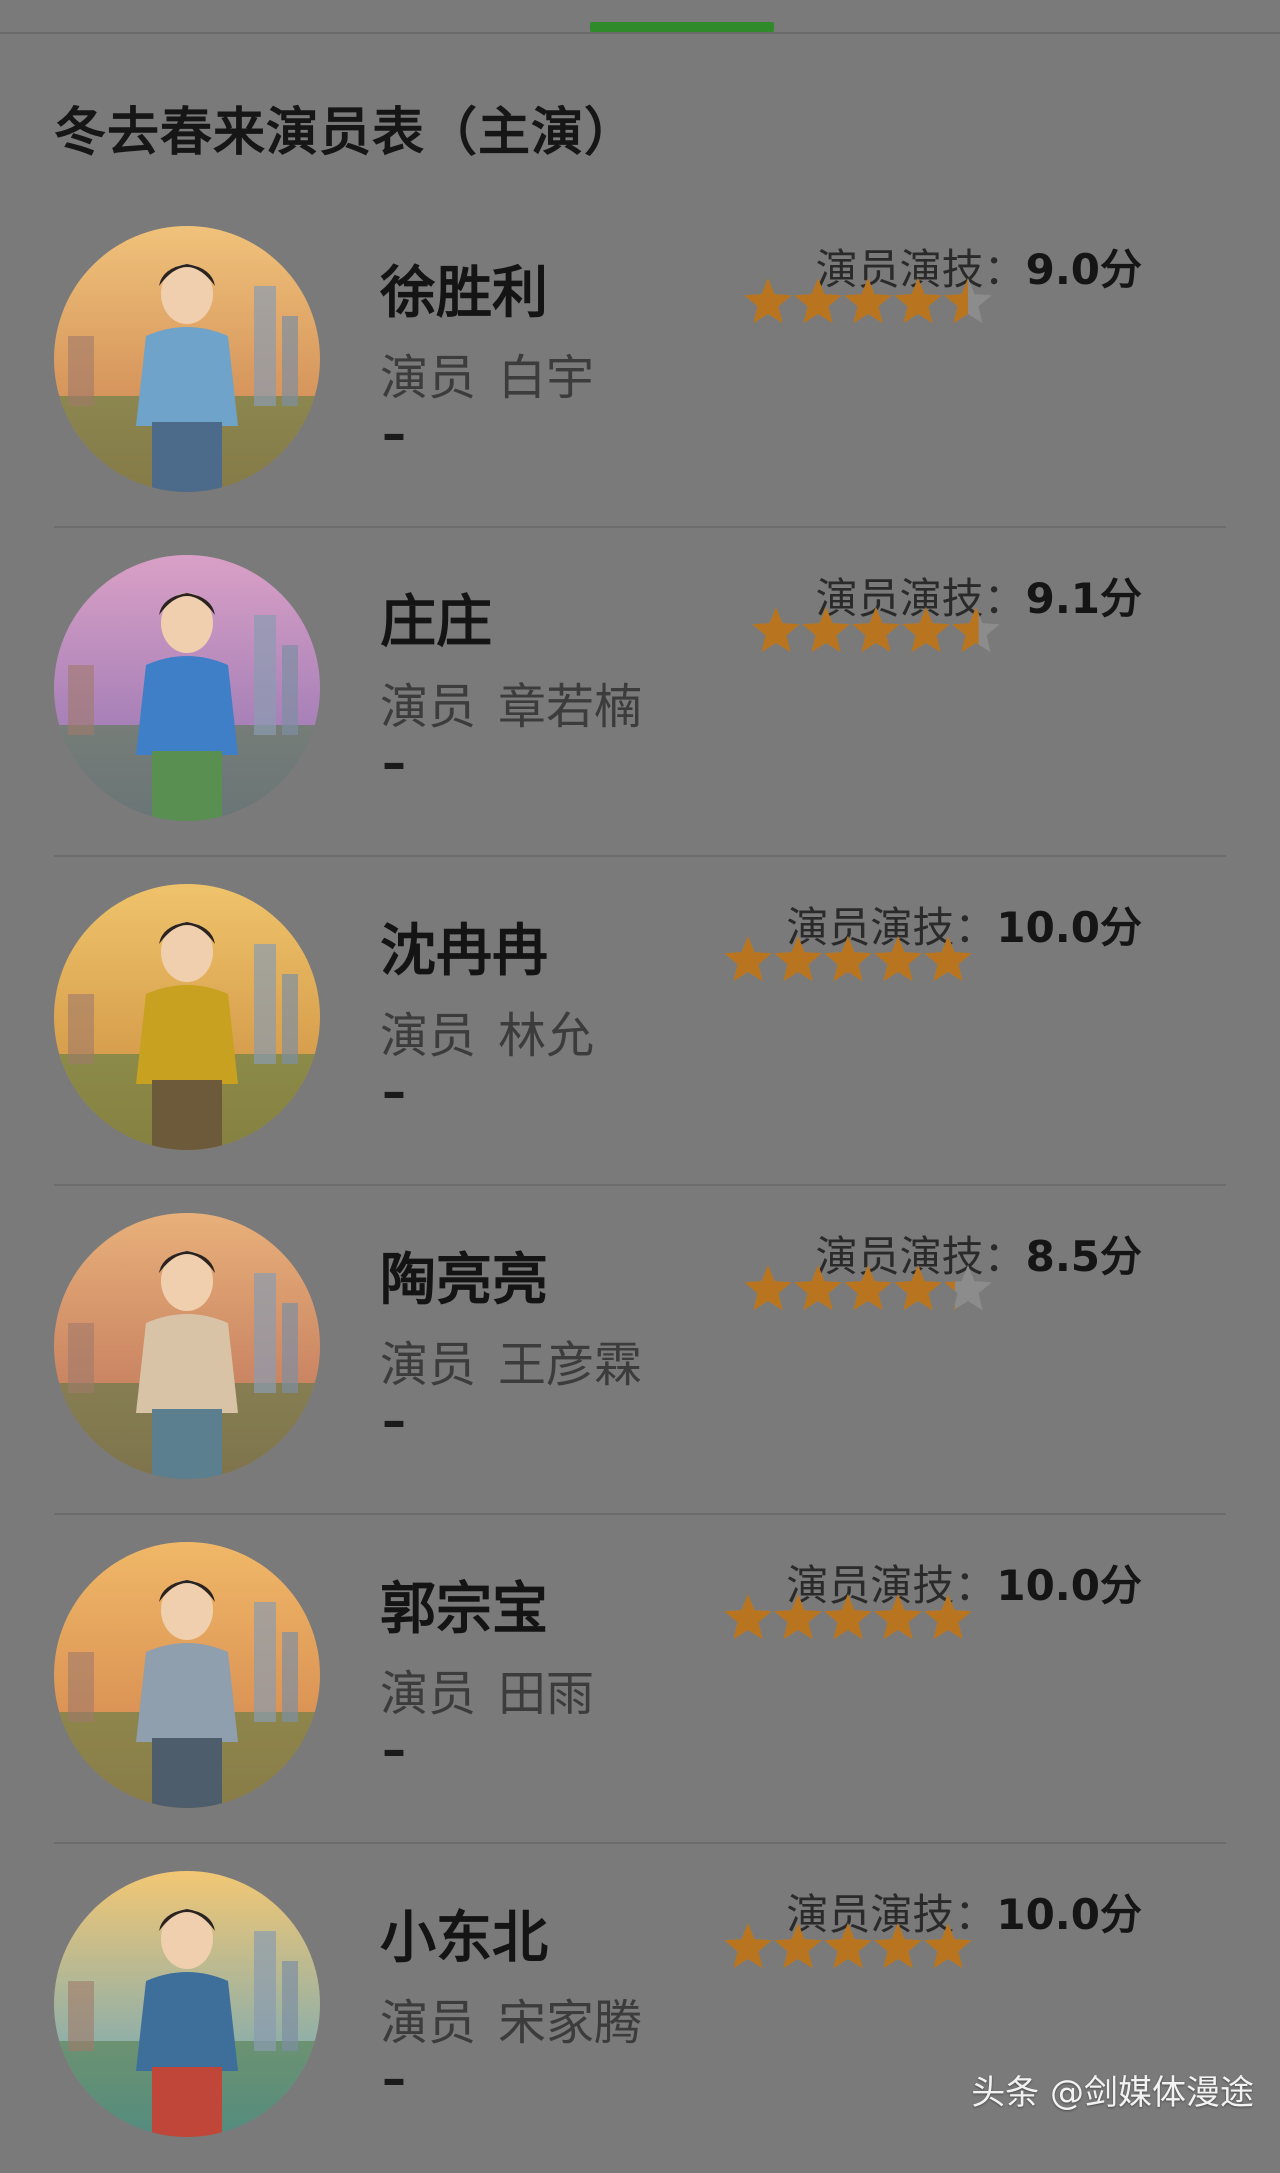 The width and height of the screenshot is (1280, 2173). What do you see at coordinates (1083, 269) in the screenshot?
I see `rating-score: 9.0分` at bounding box center [1083, 269].